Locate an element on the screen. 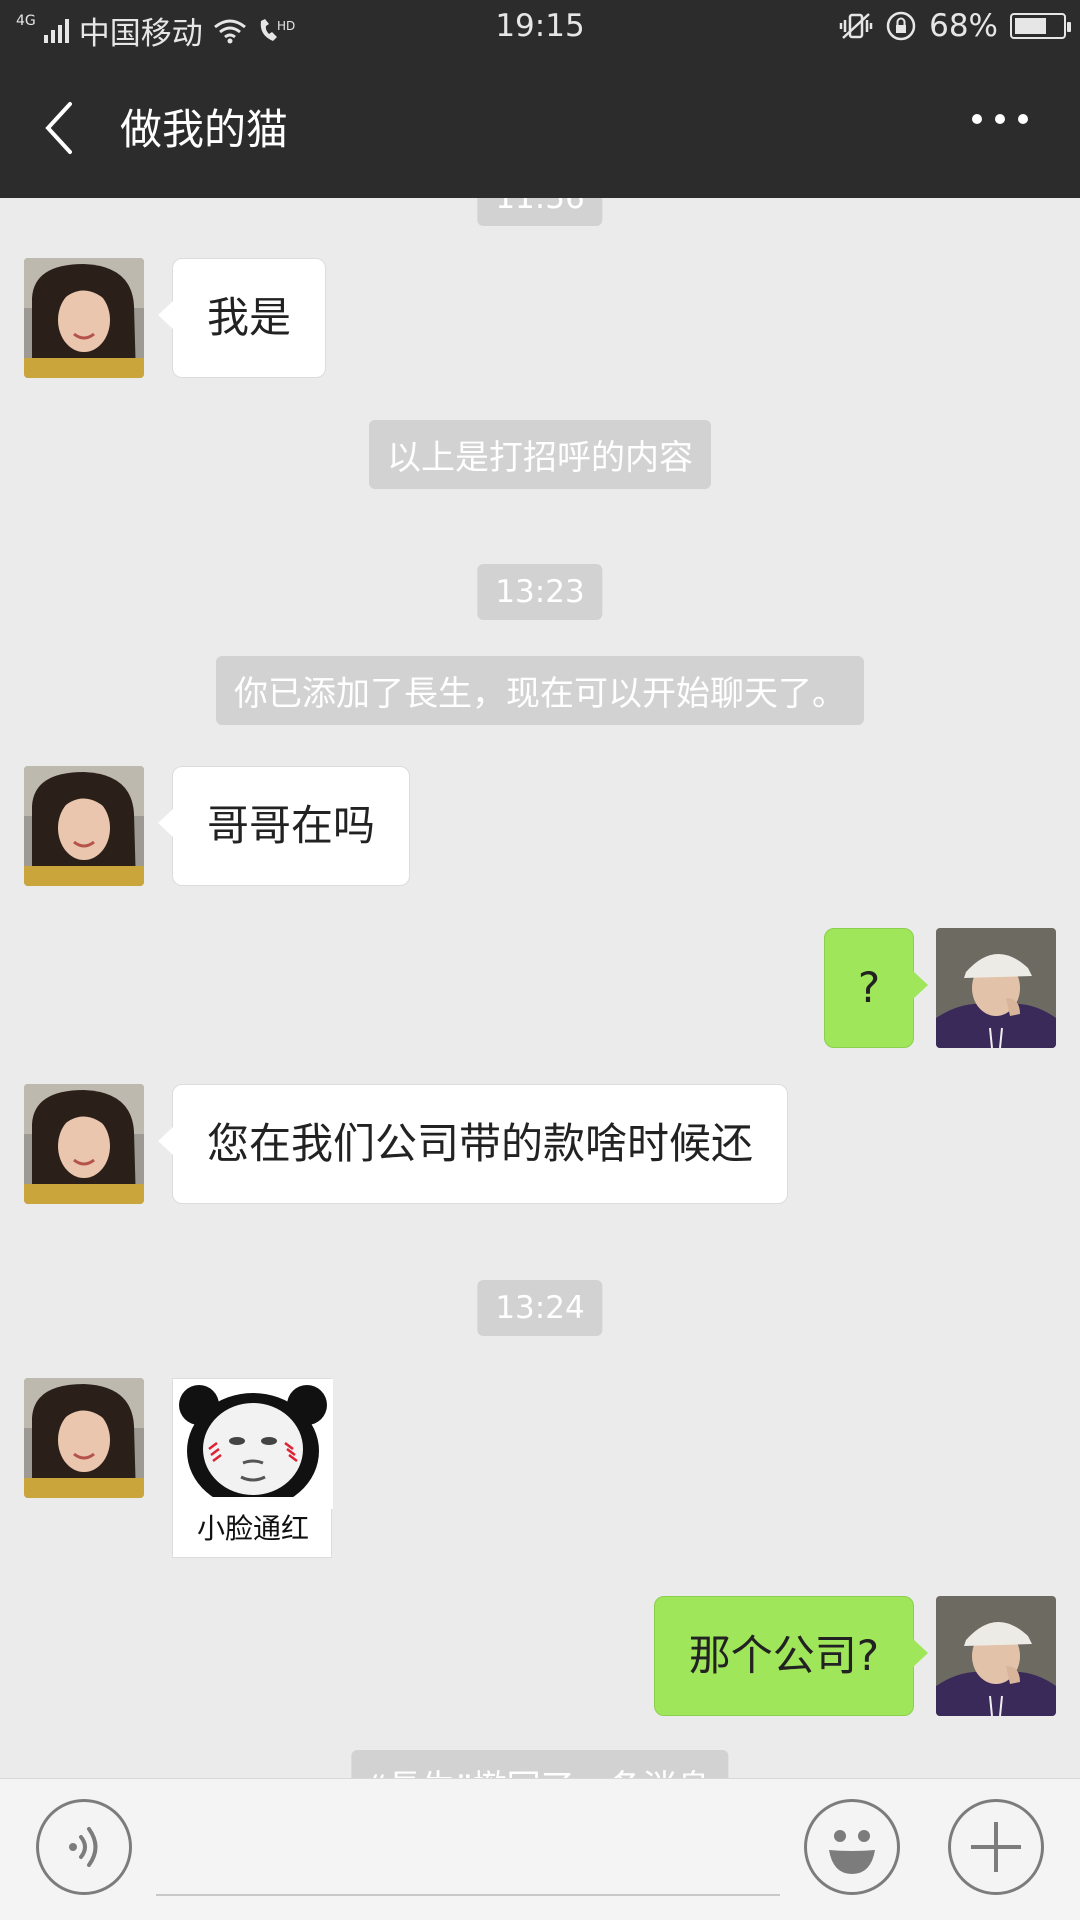  message-bubble-outgoing: ? is located at coordinates (876, 988).